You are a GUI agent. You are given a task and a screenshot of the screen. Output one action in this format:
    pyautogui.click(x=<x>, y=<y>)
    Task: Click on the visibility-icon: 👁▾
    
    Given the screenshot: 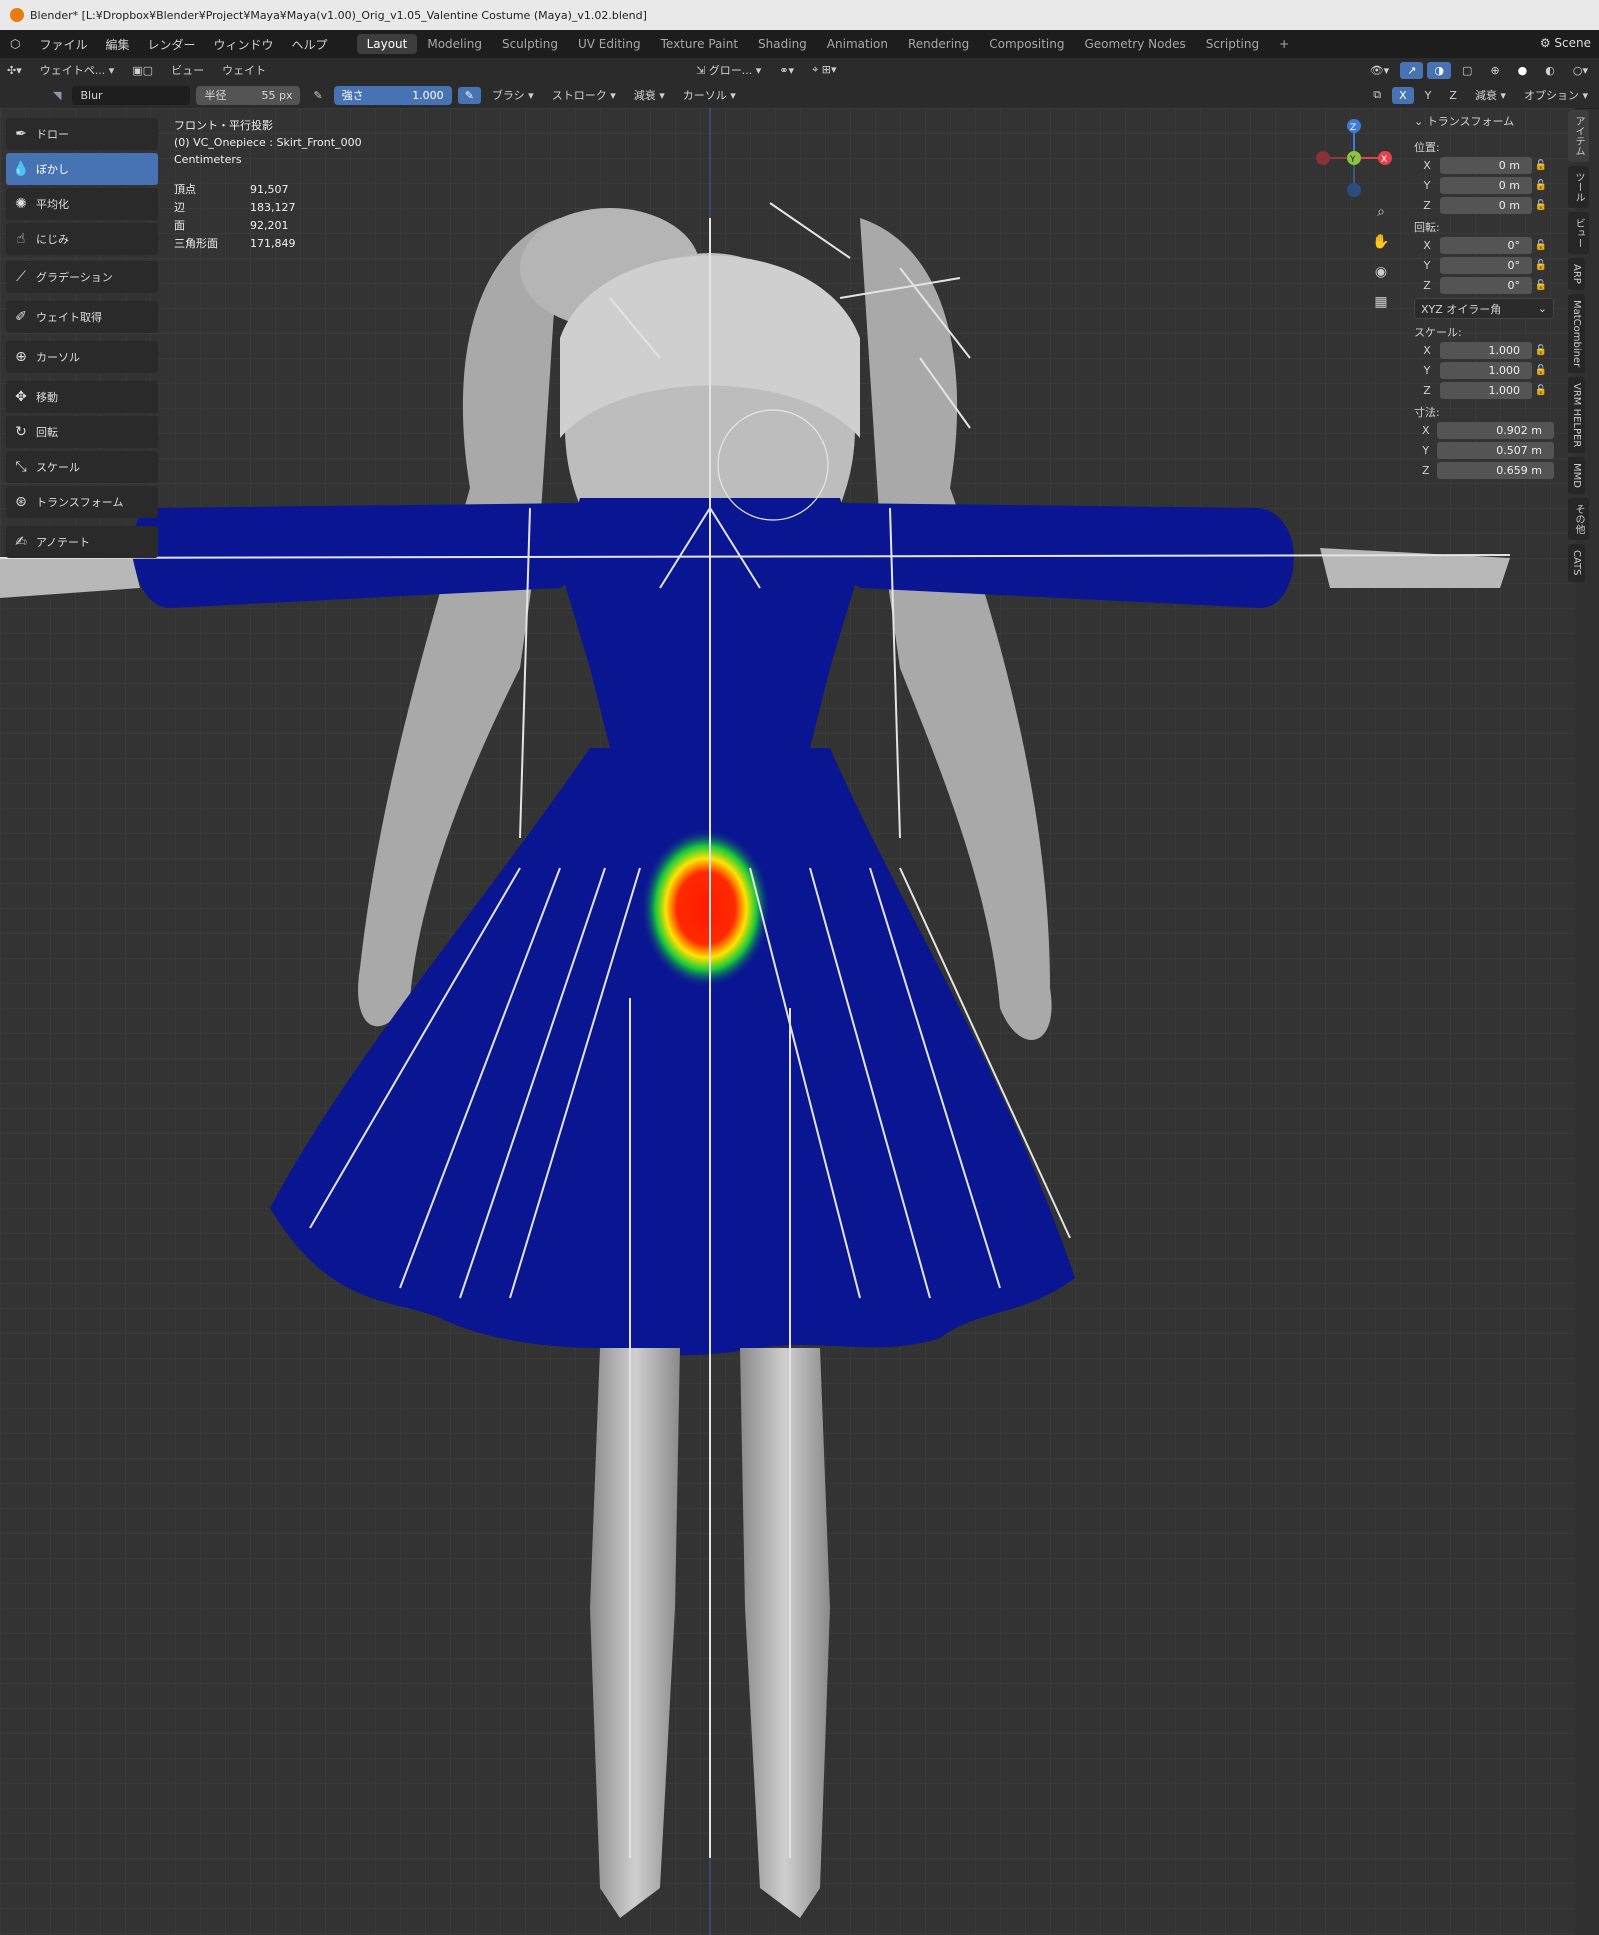 What is the action you would take?
    pyautogui.click(x=1380, y=70)
    